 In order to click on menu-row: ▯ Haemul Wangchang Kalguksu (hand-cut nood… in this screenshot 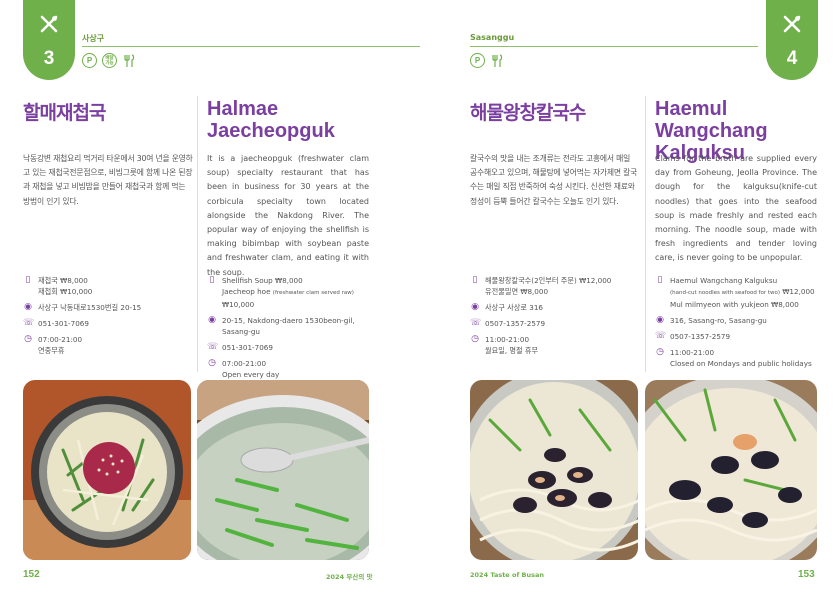, I will do `click(737, 292)`.